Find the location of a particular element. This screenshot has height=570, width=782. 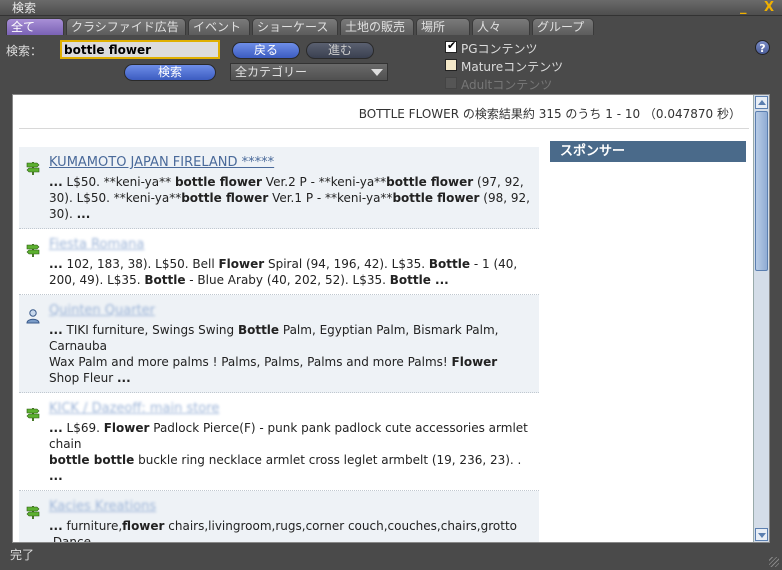

tab-showcase: ショーケース is located at coordinates (295, 26).